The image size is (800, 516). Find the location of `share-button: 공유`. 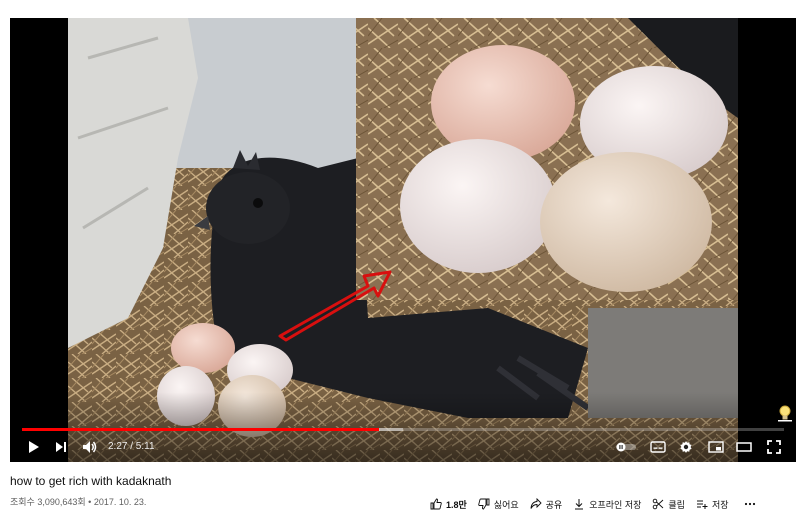

share-button: 공유 is located at coordinates (546, 504).